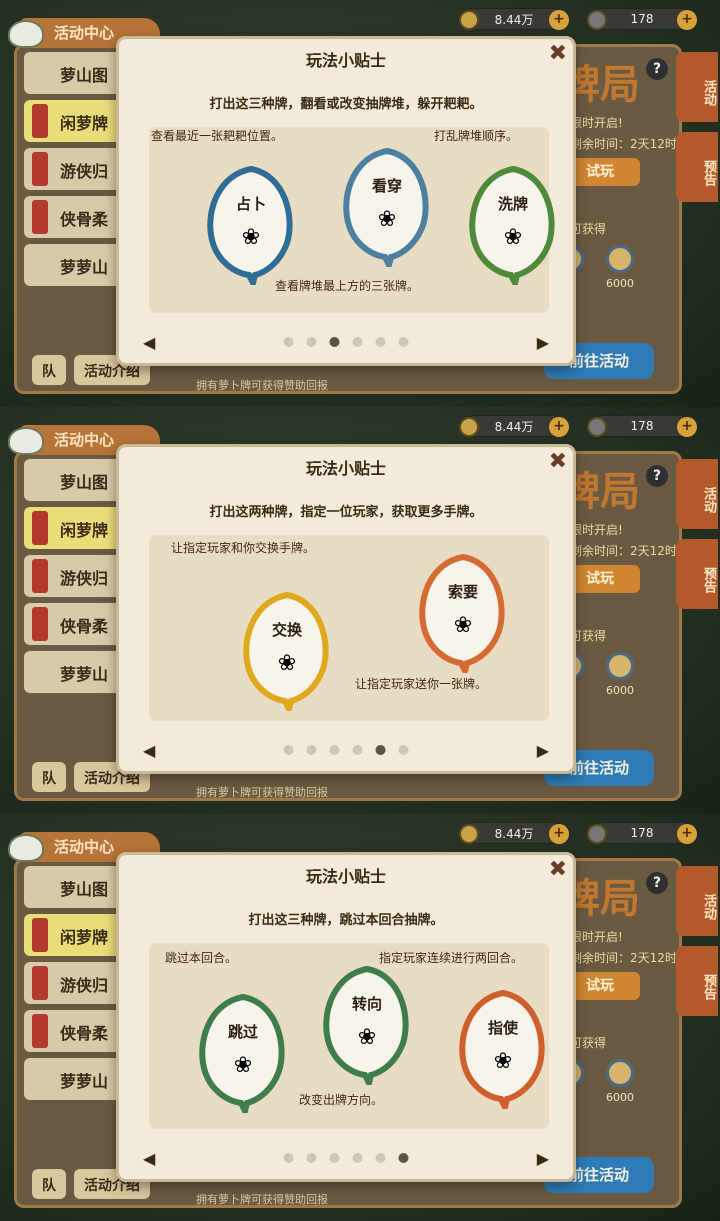  What do you see at coordinates (243, 548) in the screenshot?
I see `card-caption: 让指定玩家和你交换手牌。` at bounding box center [243, 548].